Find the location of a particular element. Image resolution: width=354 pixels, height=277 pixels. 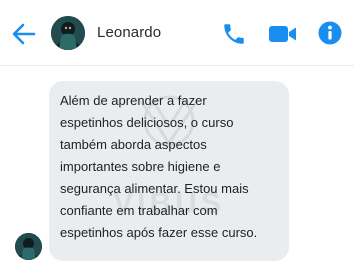

back-button is located at coordinates (24, 34).